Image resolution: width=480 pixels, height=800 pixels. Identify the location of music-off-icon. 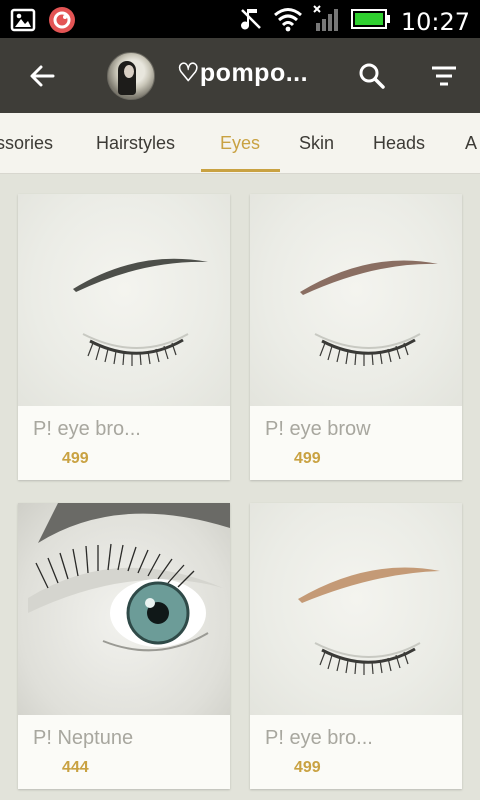
(251, 21).